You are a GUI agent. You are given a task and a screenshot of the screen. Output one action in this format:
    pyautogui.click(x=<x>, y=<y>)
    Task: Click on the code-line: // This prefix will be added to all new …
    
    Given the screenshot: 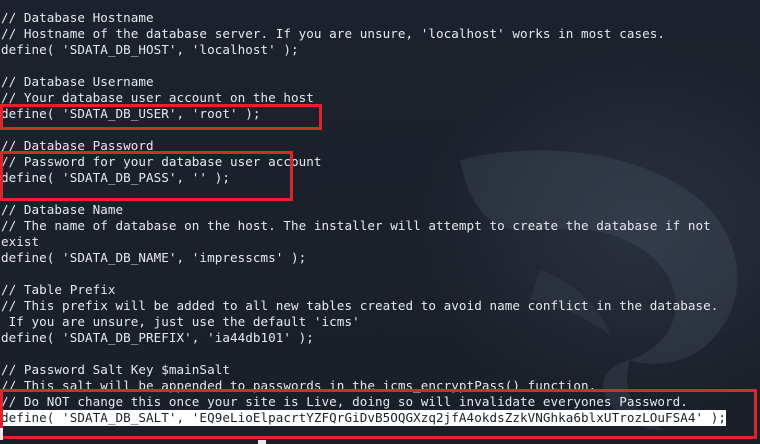 What is the action you would take?
    pyautogui.click(x=360, y=305)
    